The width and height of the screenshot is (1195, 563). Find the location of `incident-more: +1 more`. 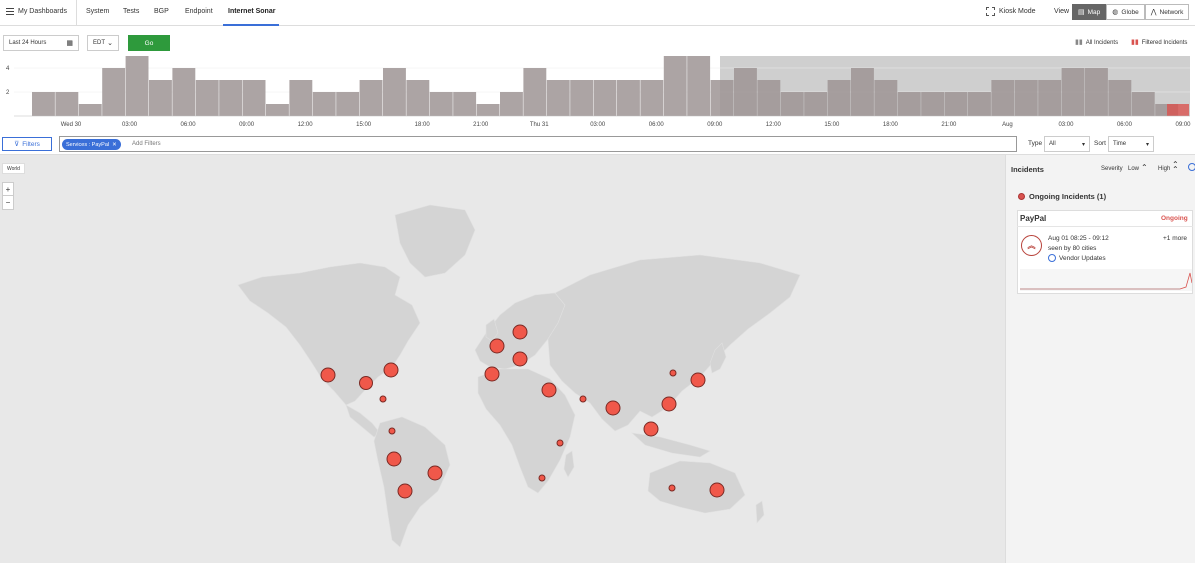

incident-more: +1 more is located at coordinates (1175, 238).